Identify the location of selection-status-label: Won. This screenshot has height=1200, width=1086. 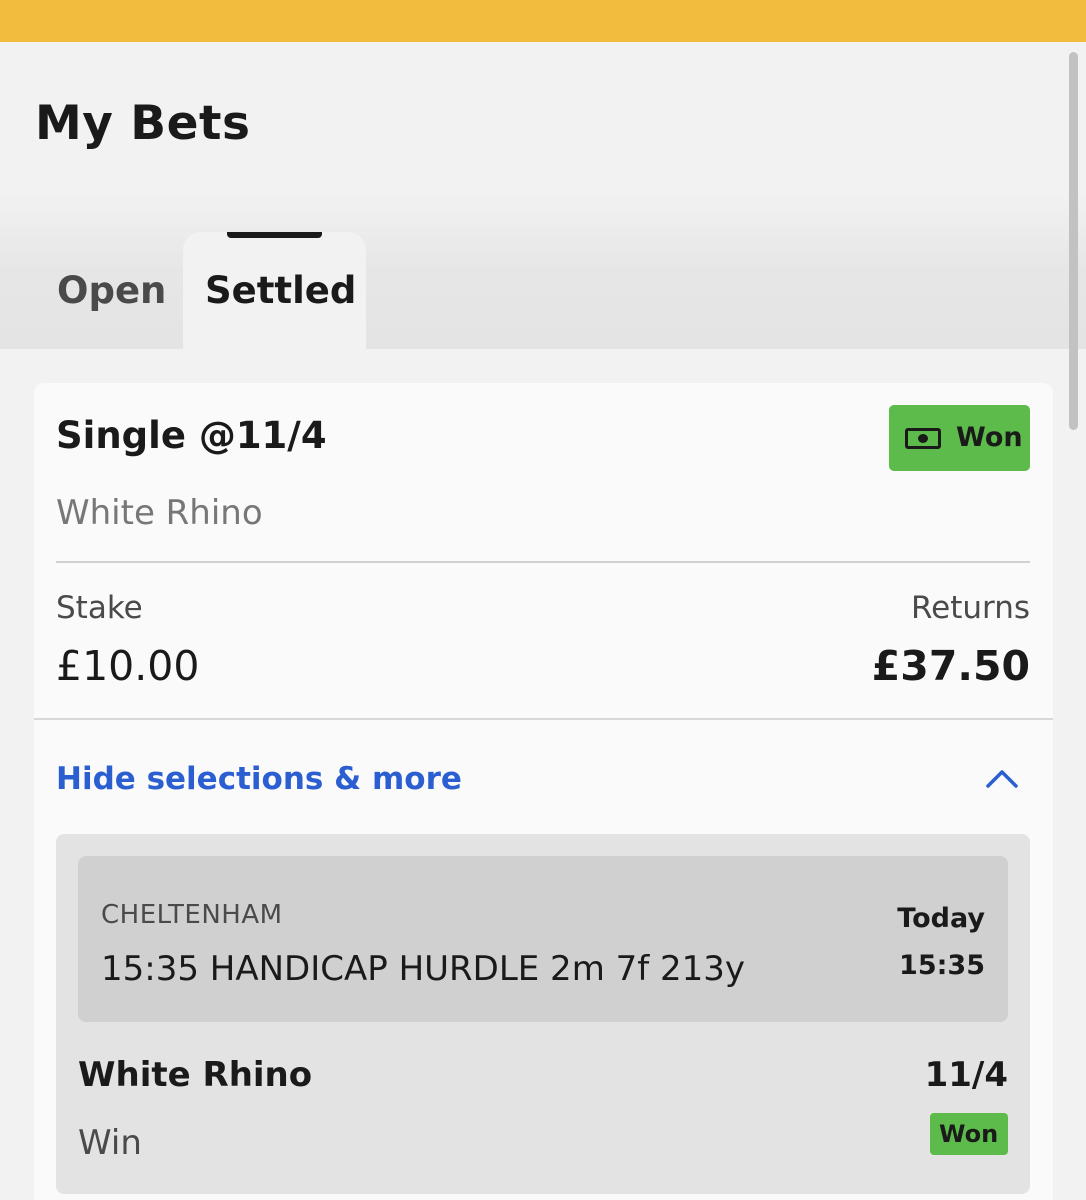
(969, 1134).